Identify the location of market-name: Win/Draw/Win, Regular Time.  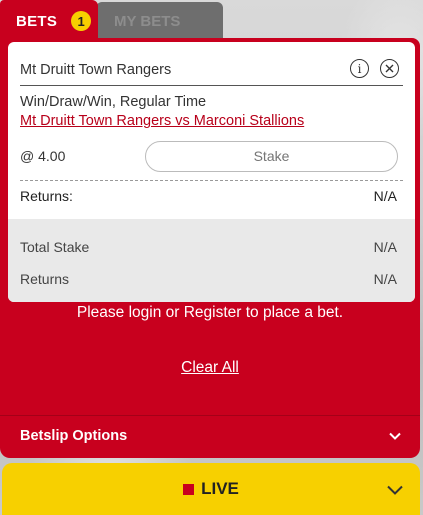
(113, 102).